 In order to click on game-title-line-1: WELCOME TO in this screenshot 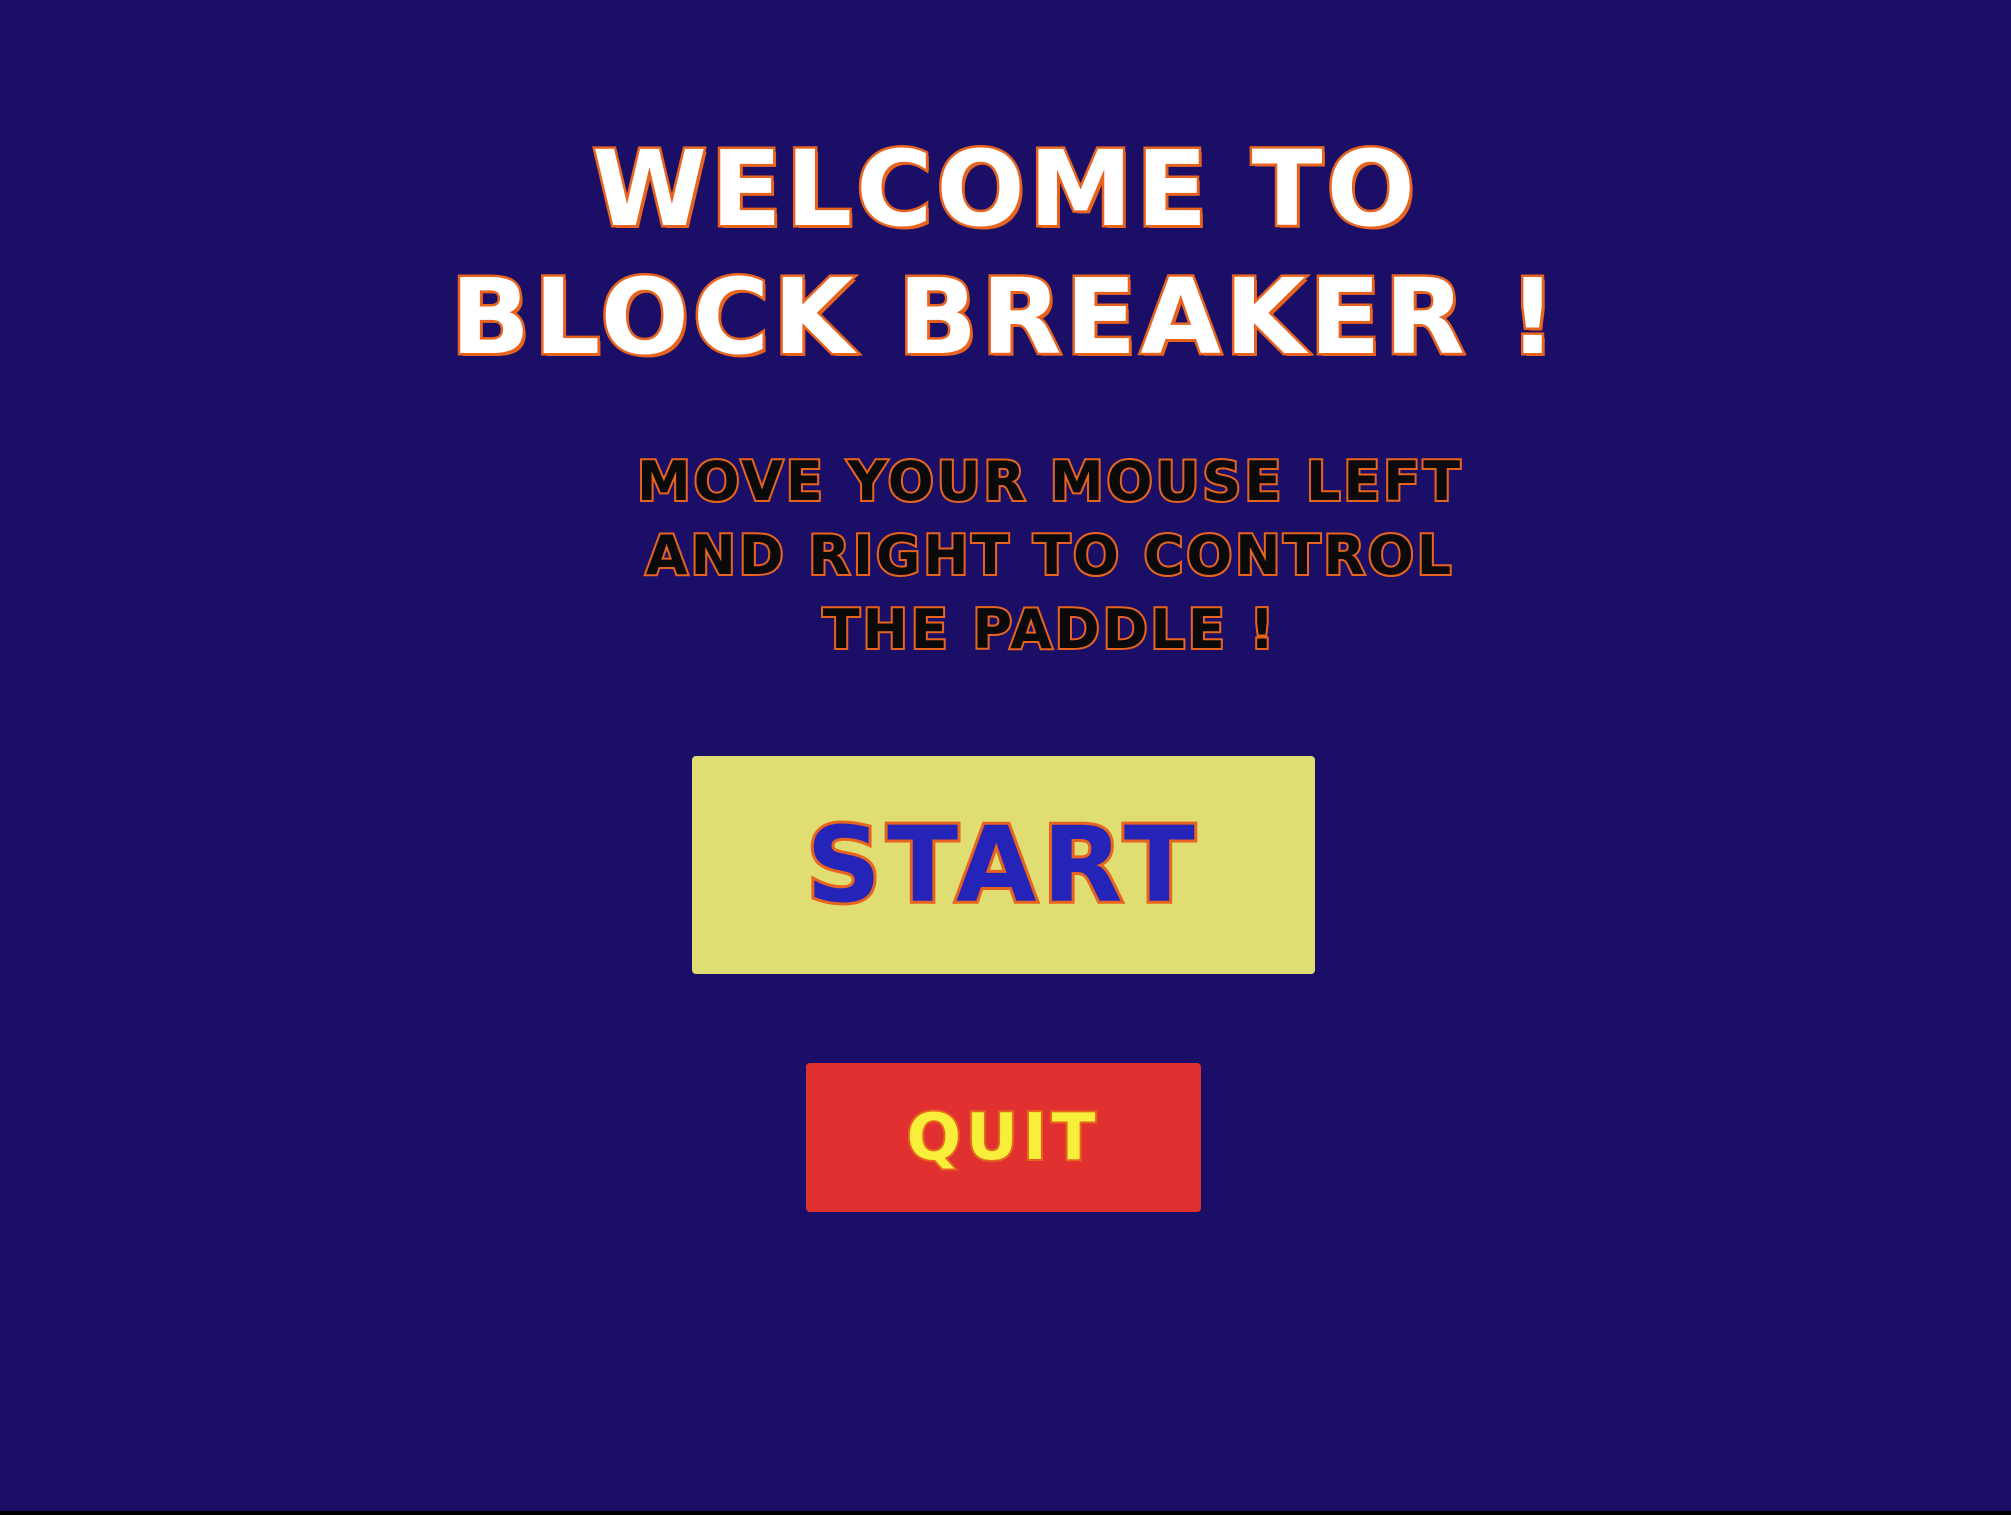, I will do `click(1004, 189)`.